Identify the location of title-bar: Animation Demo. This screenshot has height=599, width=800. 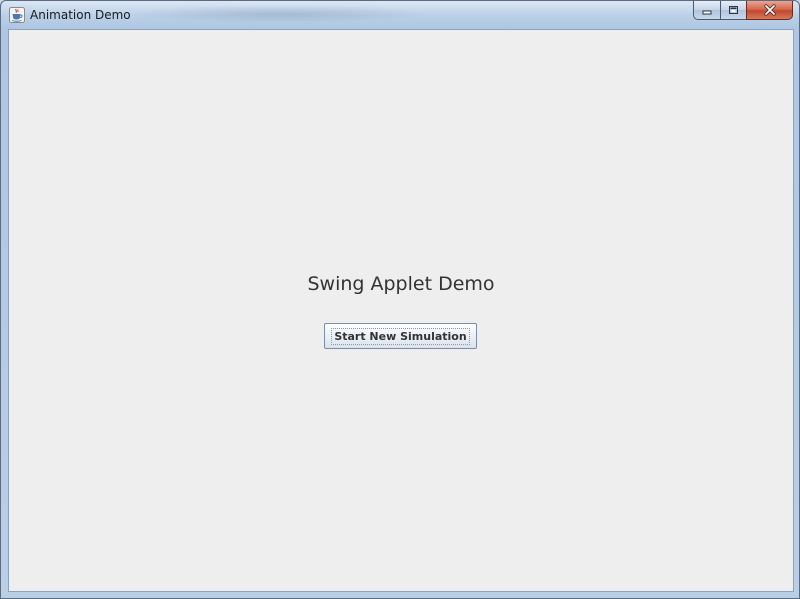
(400, 15).